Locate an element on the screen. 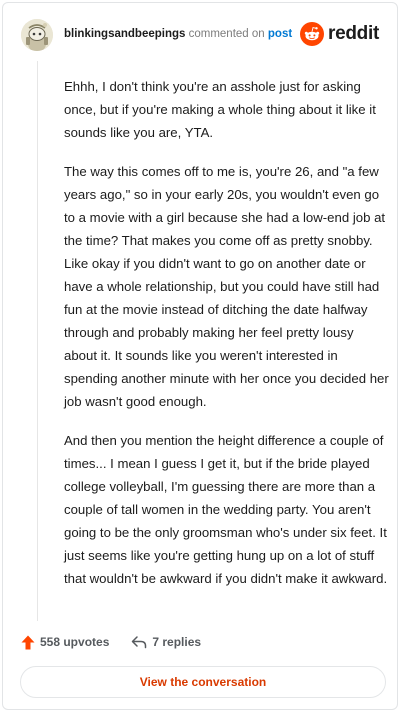 The height and width of the screenshot is (712, 400). comment-meta: blinkingsandbeepings commented on post is located at coordinates (178, 34).